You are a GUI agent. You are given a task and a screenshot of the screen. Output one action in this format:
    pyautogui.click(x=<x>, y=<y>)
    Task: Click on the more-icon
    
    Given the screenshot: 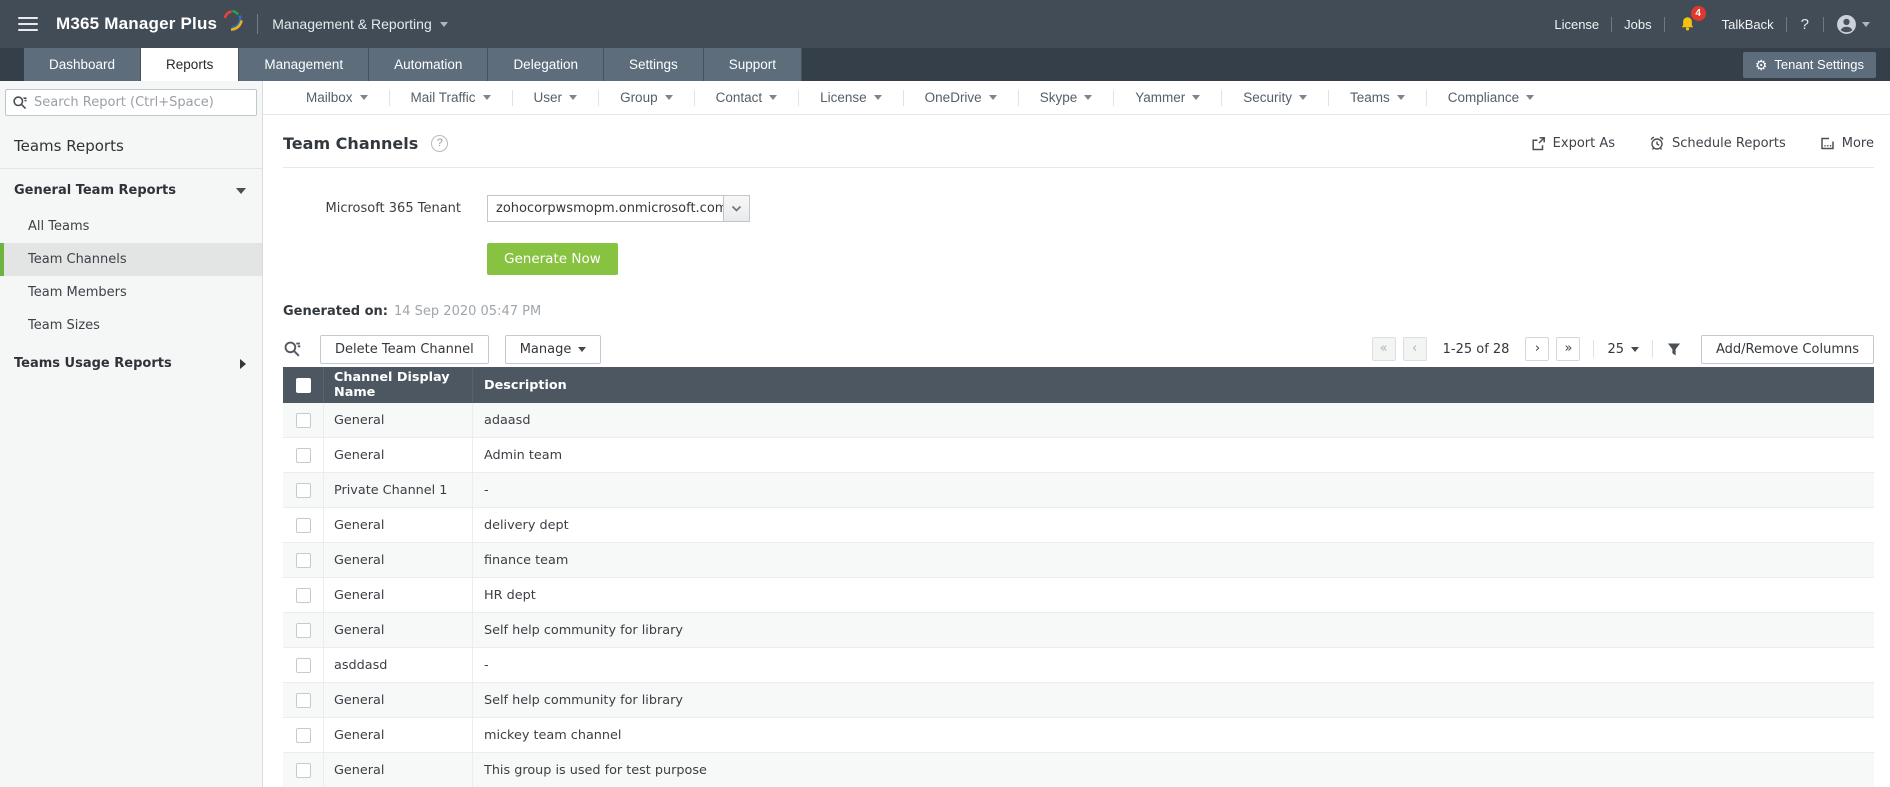 What is the action you would take?
    pyautogui.click(x=1827, y=143)
    